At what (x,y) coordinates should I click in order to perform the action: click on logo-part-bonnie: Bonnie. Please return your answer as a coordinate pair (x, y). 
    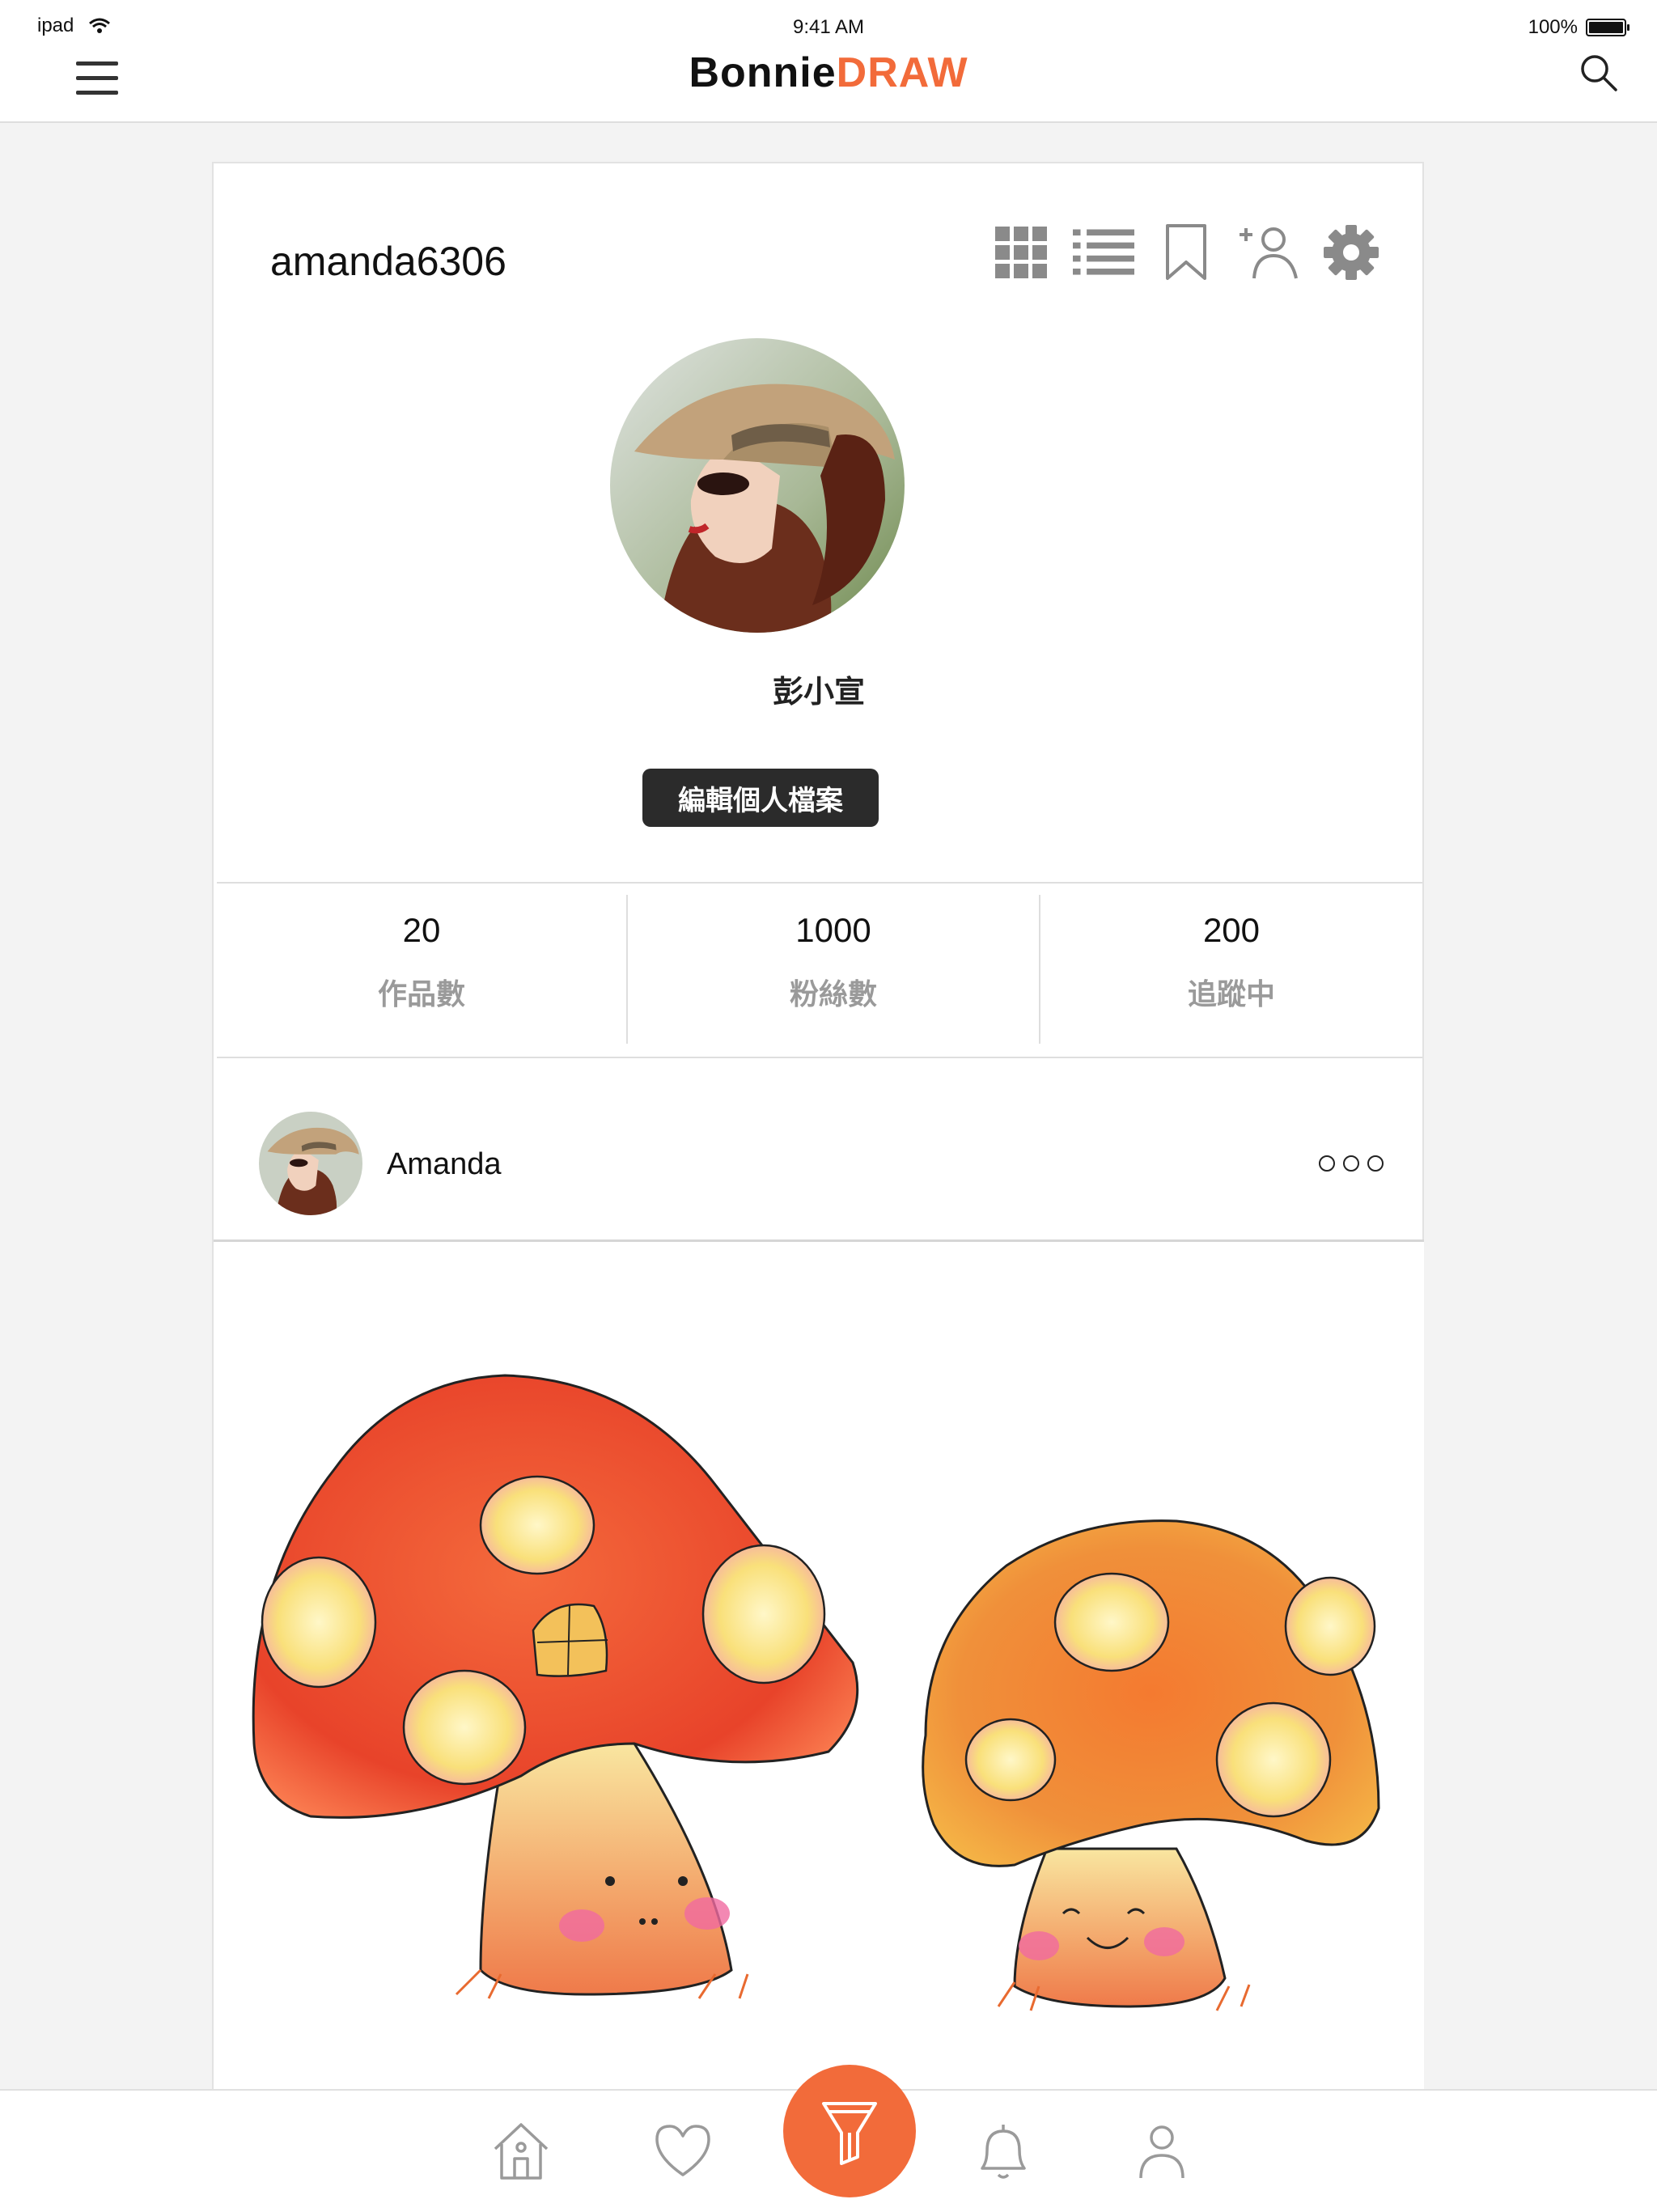
    Looking at the image, I should click on (763, 72).